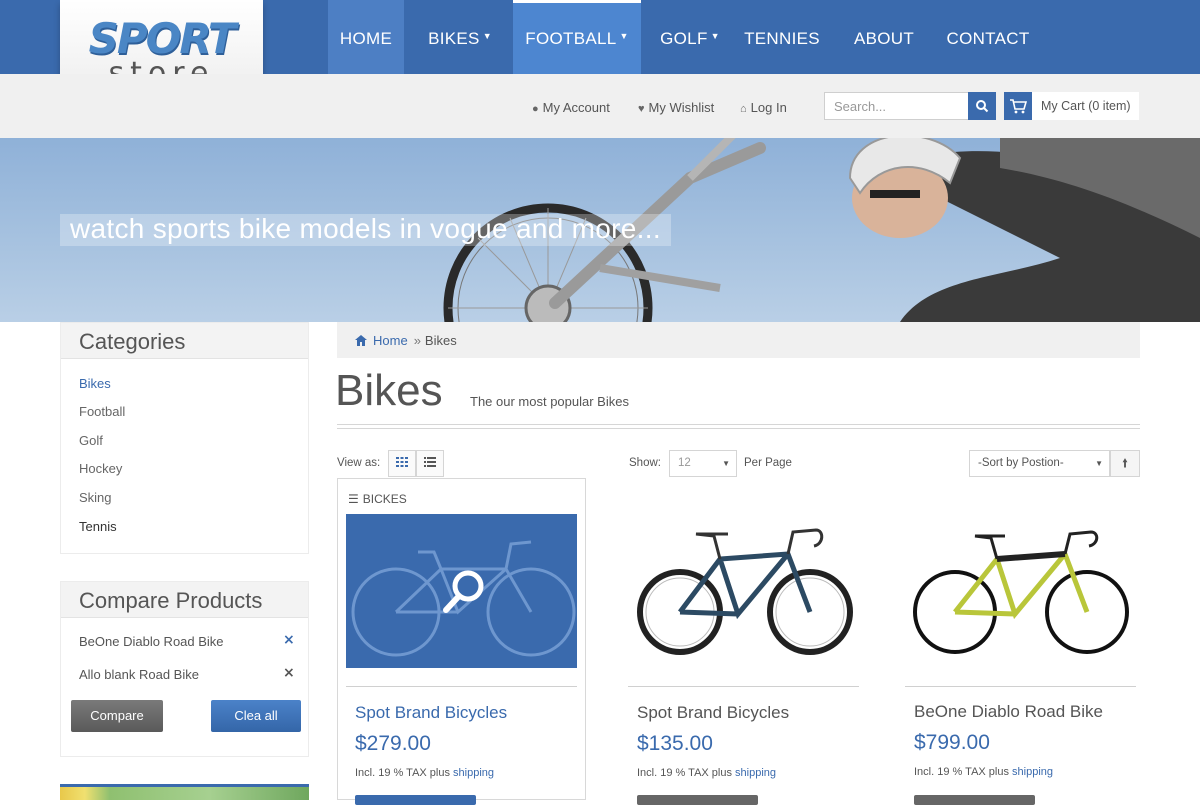  I want to click on show-label: Show:, so click(645, 463).